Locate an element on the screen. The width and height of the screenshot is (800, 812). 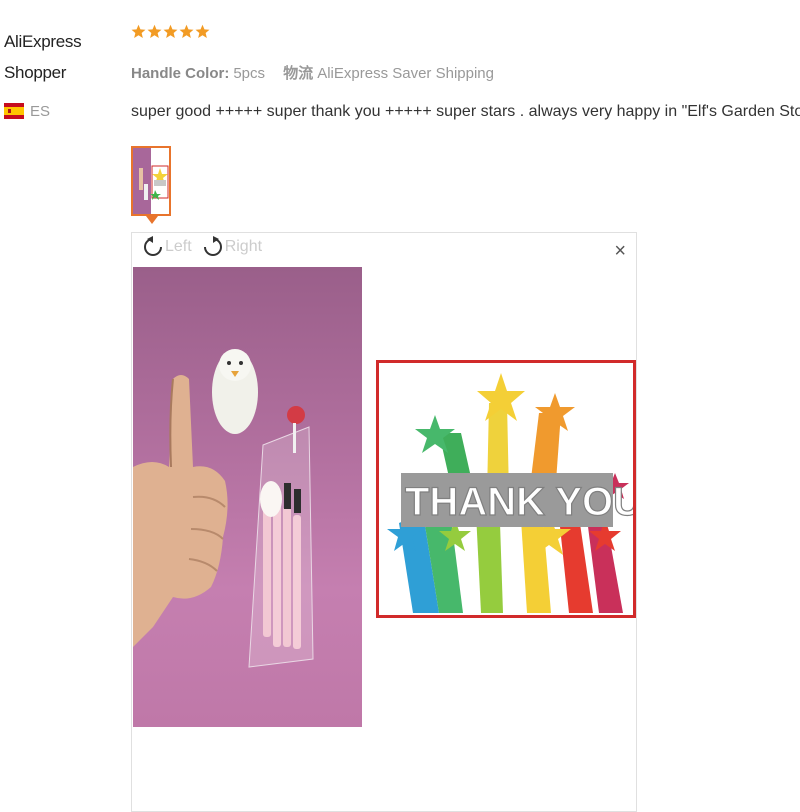
country-code: ES is located at coordinates (40, 111).